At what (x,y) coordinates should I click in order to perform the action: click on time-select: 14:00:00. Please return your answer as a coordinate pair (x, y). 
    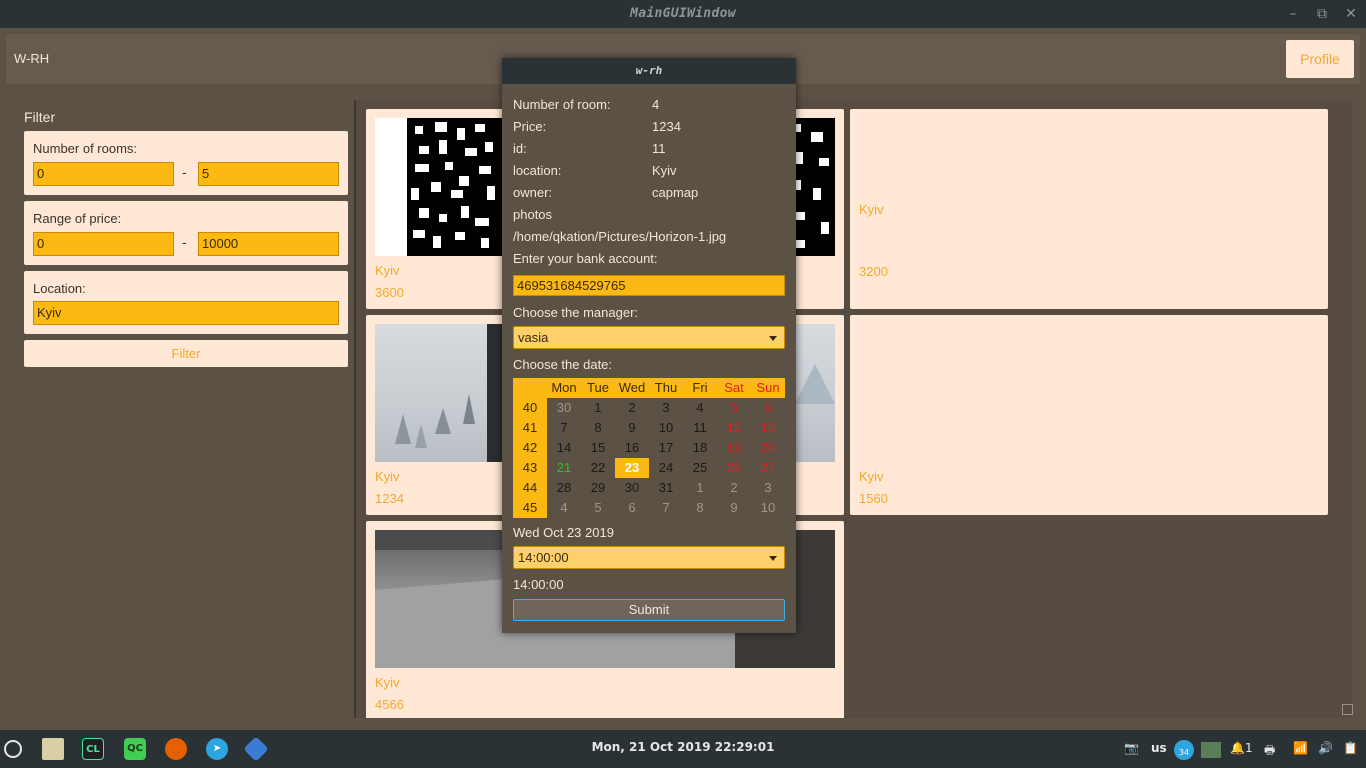
    Looking at the image, I should click on (649, 557).